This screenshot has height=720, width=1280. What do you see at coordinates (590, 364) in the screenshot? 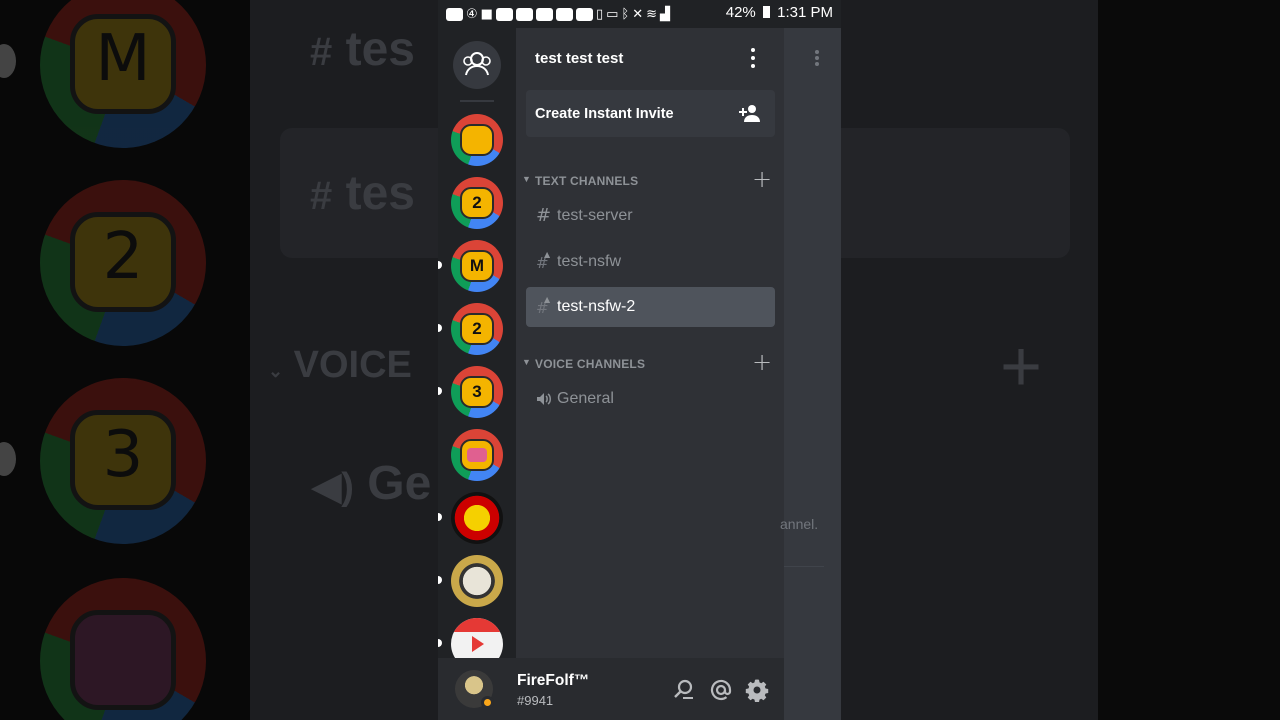
I see `category-label: VOICE CHANNELS` at bounding box center [590, 364].